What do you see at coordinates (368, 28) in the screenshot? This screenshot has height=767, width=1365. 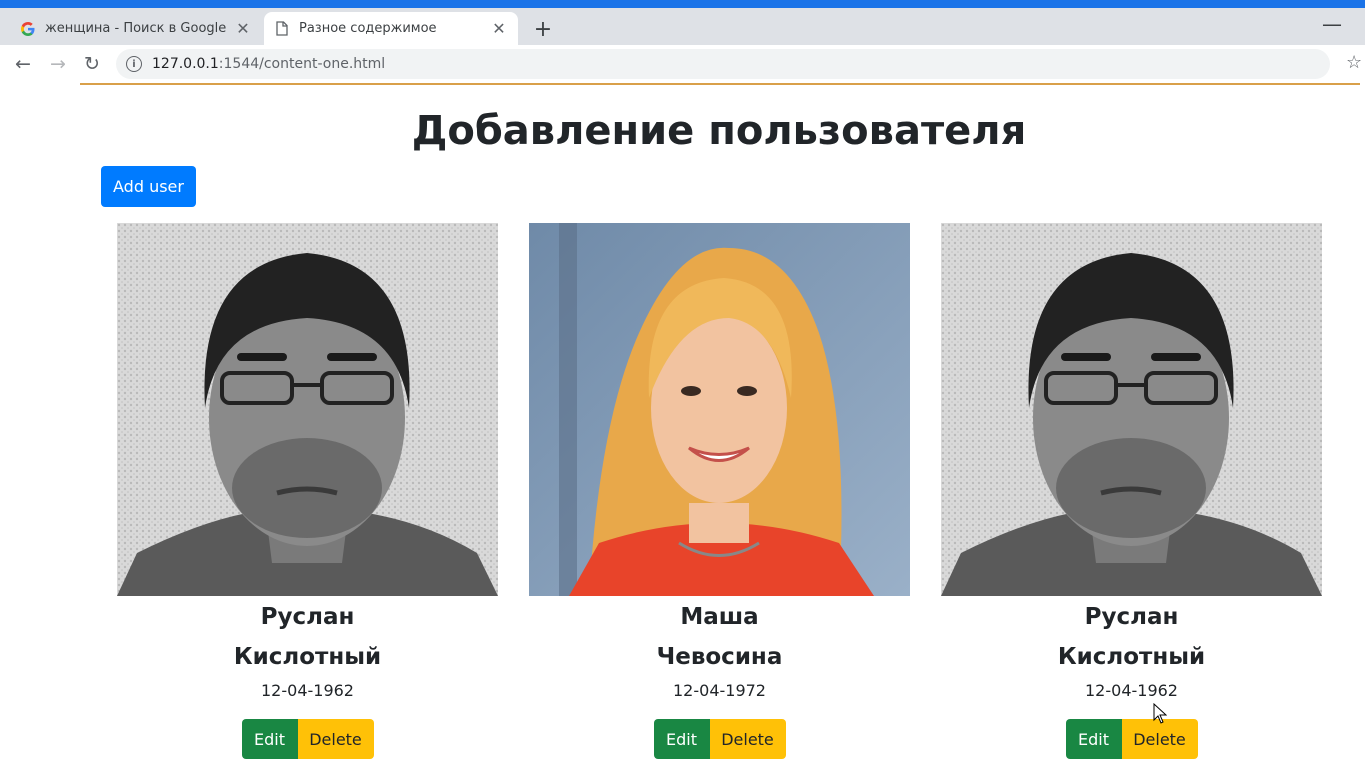 I see `tab-title: Разное содержимое` at bounding box center [368, 28].